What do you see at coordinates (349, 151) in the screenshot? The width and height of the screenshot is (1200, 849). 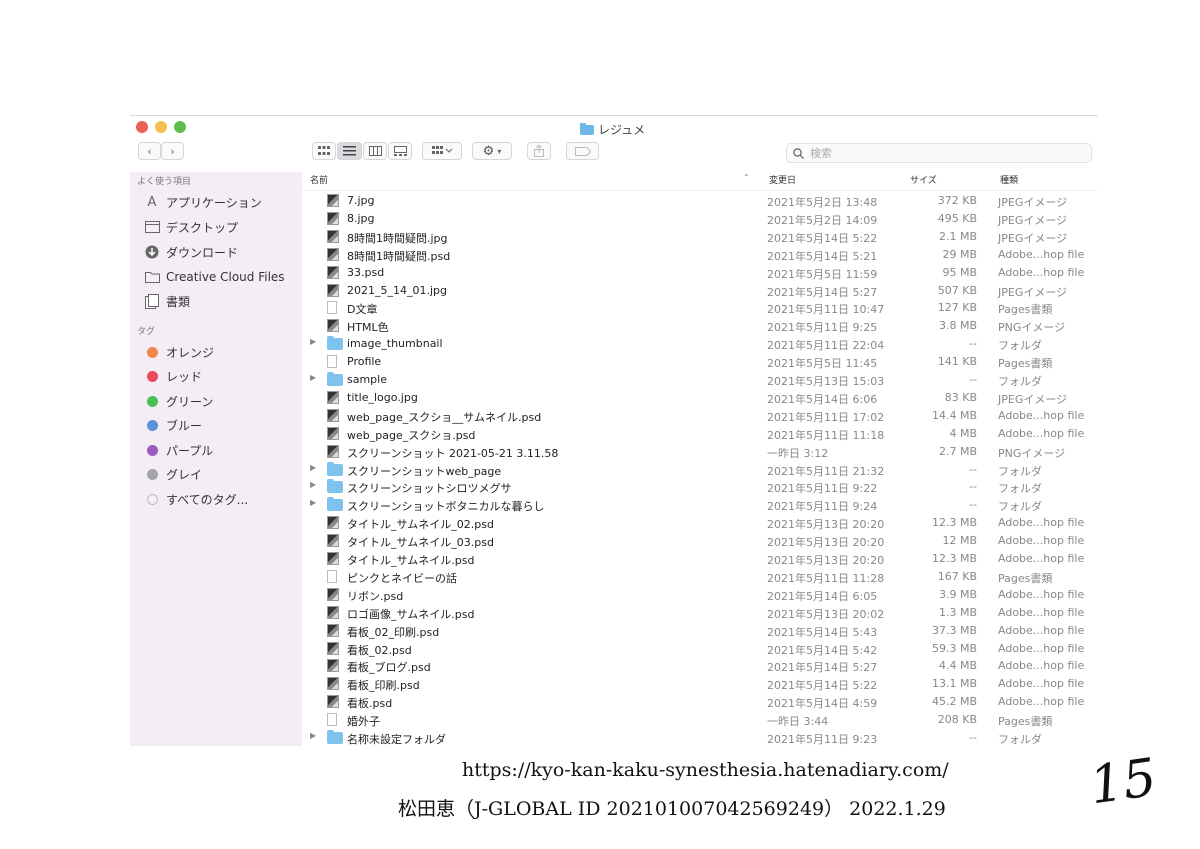 I see `list-view-button` at bounding box center [349, 151].